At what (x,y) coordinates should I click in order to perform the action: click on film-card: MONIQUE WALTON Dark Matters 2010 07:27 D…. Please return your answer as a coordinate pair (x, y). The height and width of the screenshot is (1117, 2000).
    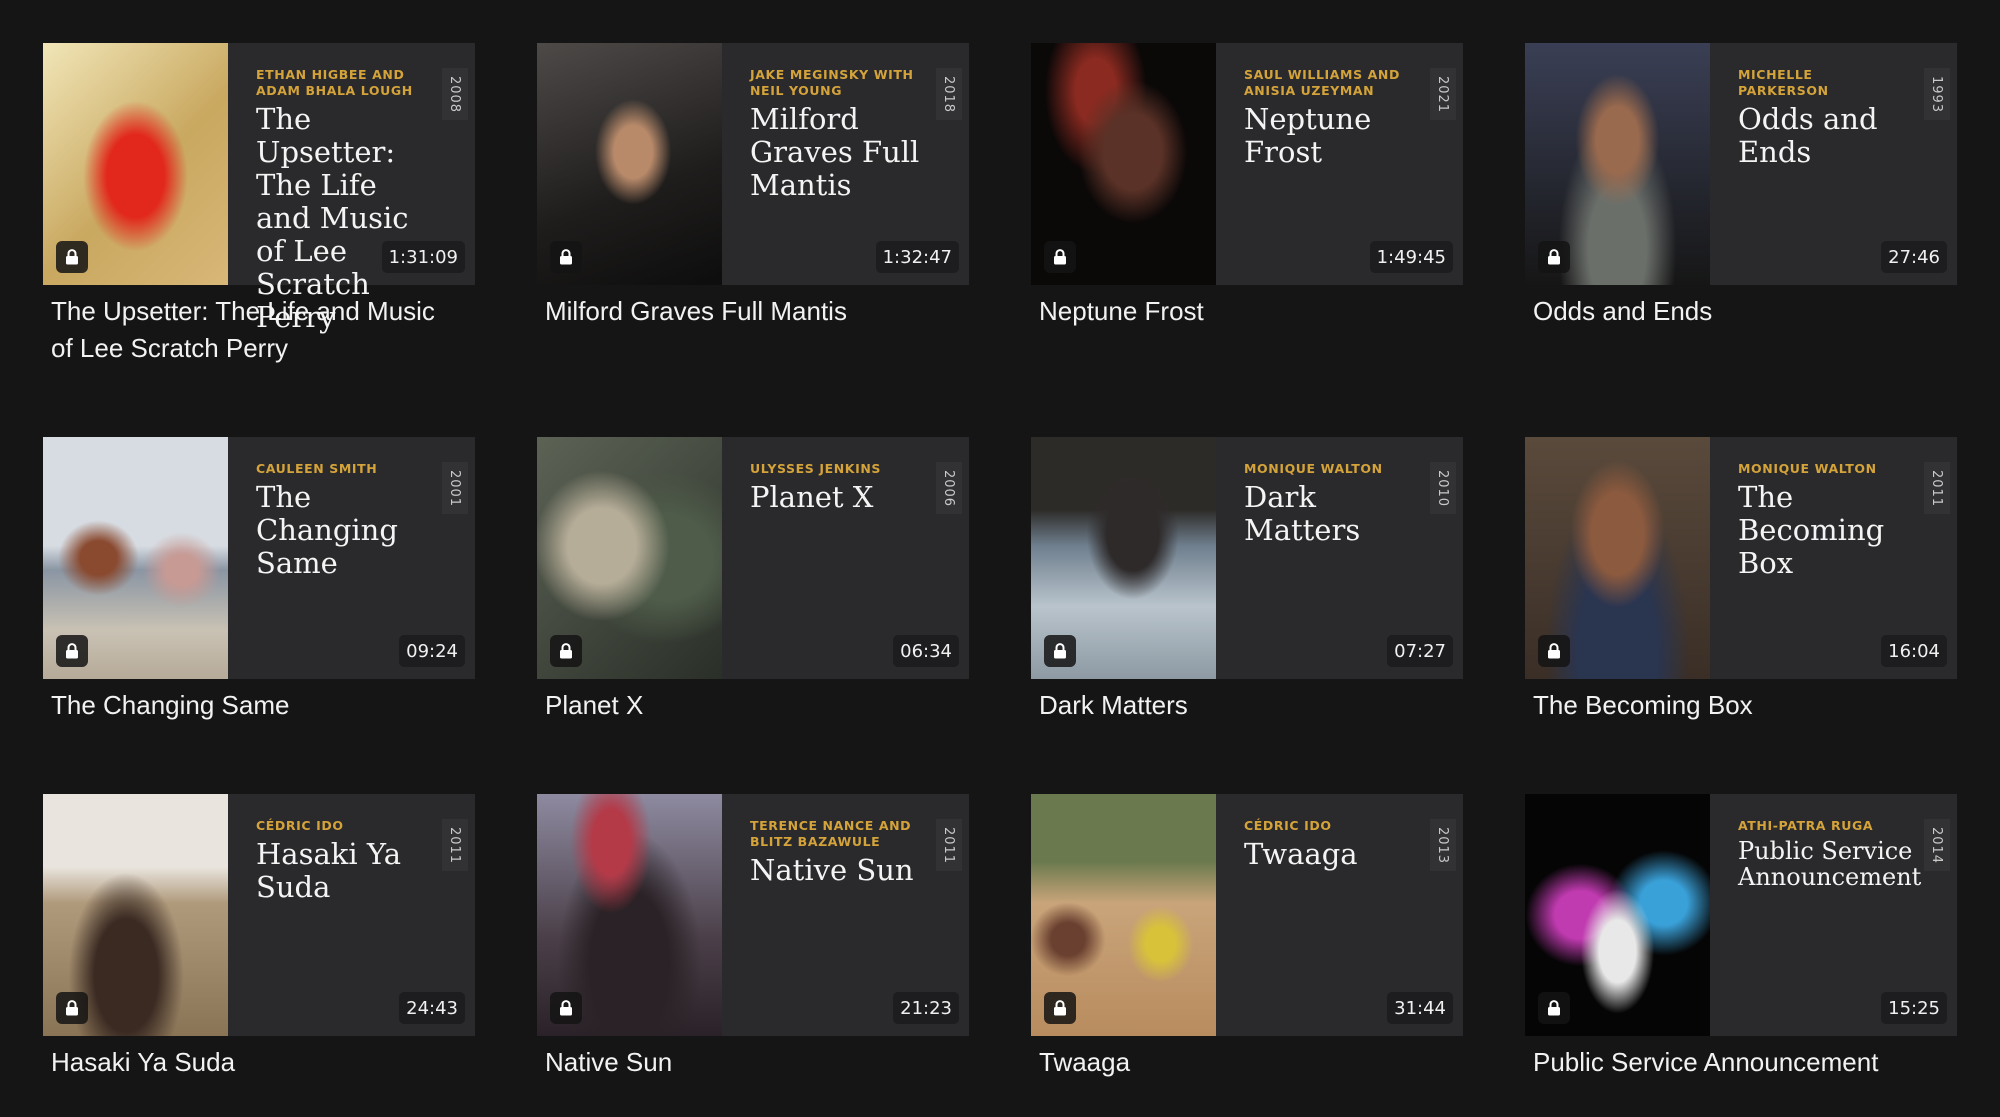
    Looking at the image, I should click on (1247, 615).